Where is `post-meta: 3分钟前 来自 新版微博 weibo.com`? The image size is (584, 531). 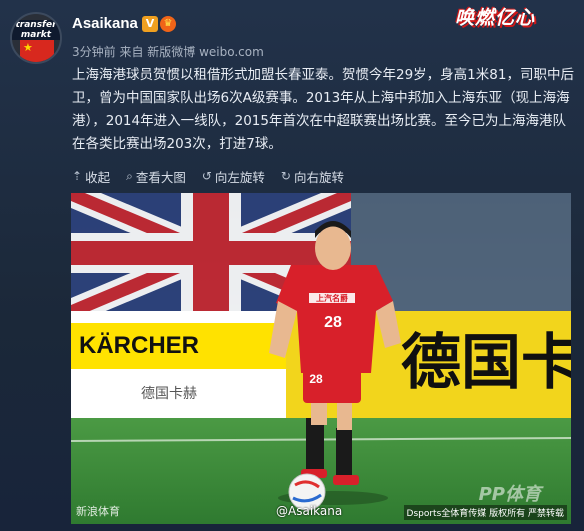 post-meta: 3分钟前 来自 新版微博 weibo.com is located at coordinates (168, 52).